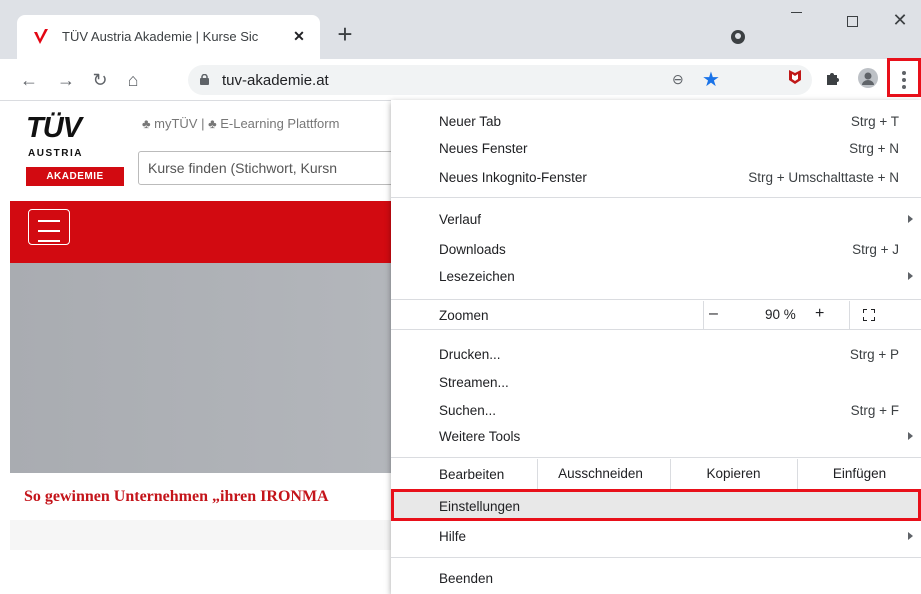 This screenshot has height=594, width=921. What do you see at coordinates (500, 80) in the screenshot?
I see `address-bar: tuv-akademie.at ⊖ ★` at bounding box center [500, 80].